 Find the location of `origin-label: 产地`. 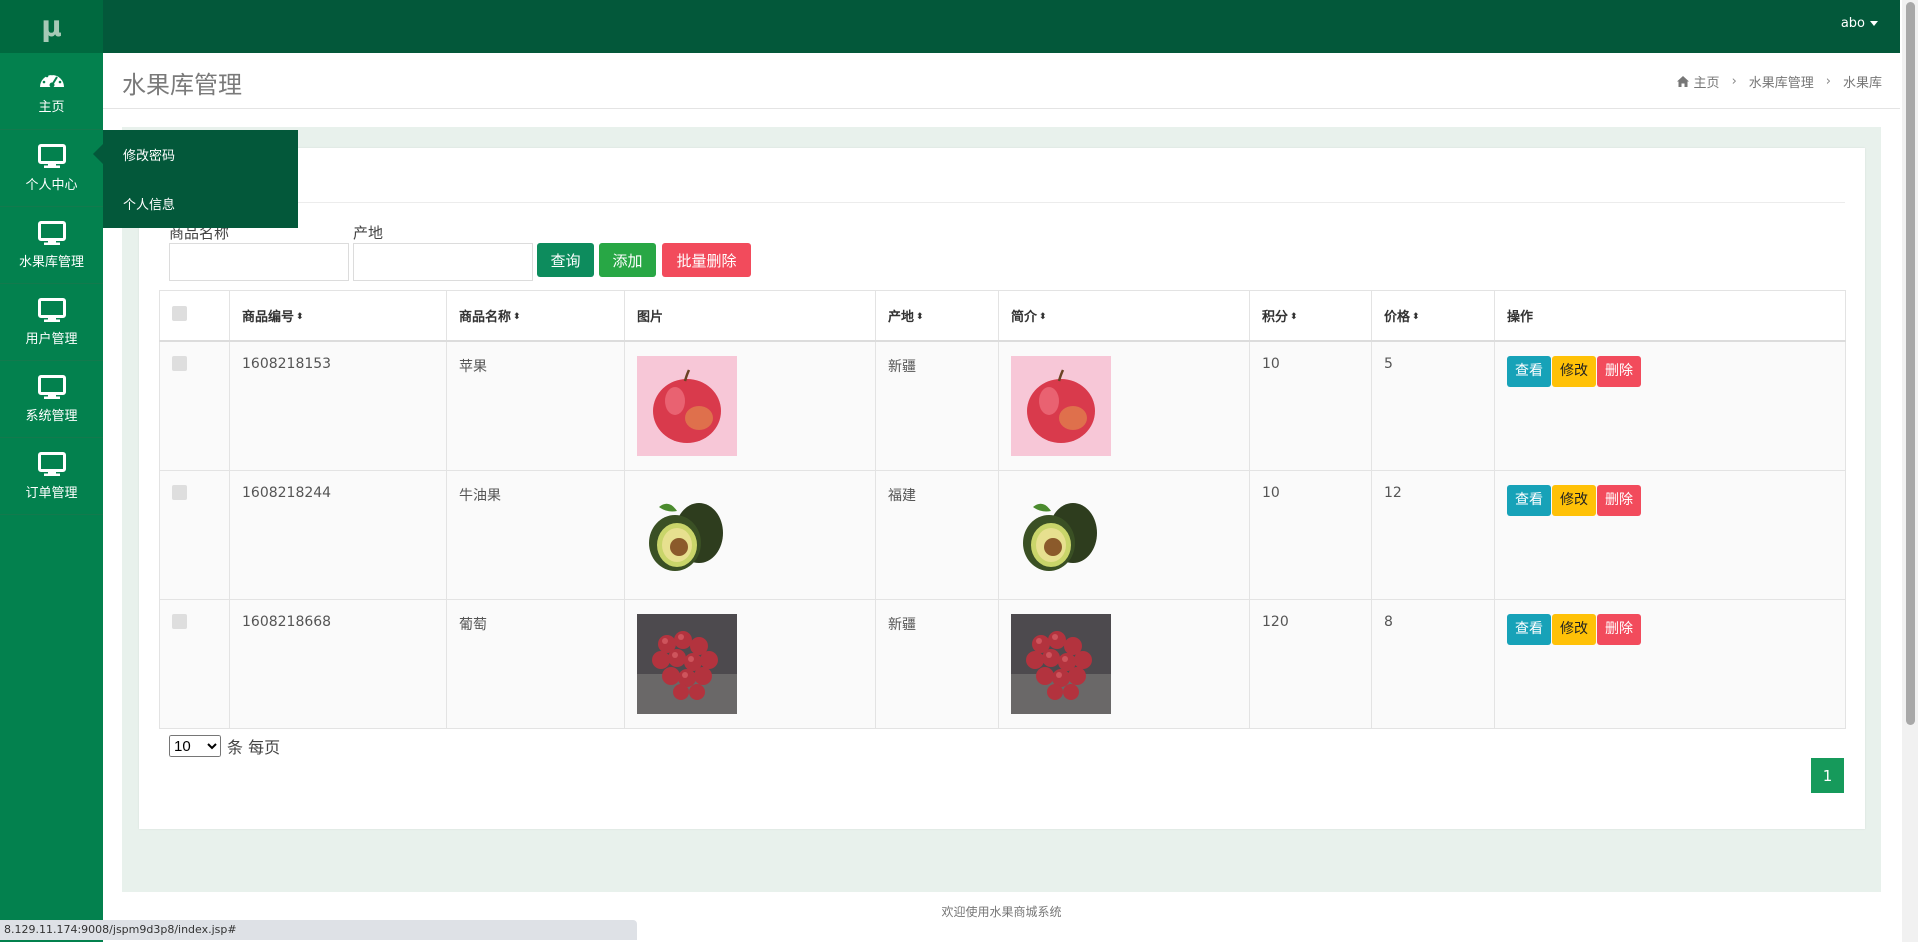

origin-label: 产地 is located at coordinates (368, 233).